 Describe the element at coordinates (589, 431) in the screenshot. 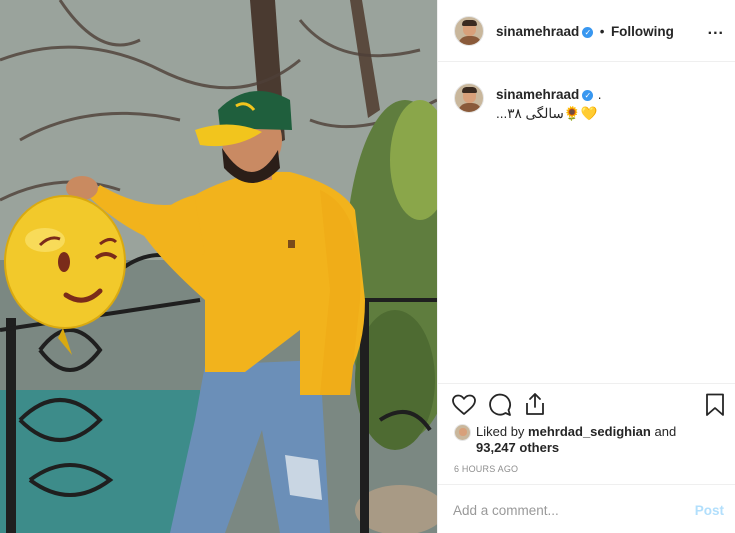

I see `likes-user-link: mehrdad_sedighian` at that location.